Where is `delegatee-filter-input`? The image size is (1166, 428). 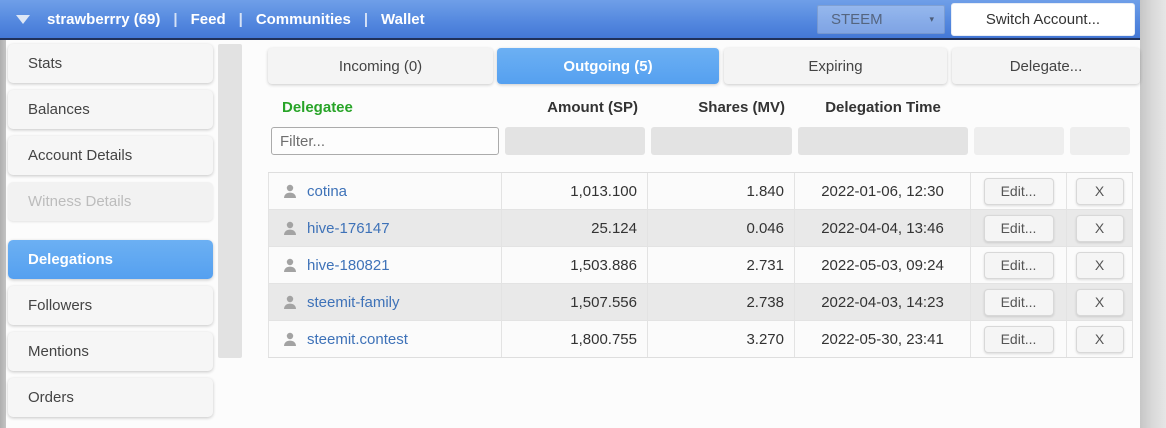 delegatee-filter-input is located at coordinates (385, 141).